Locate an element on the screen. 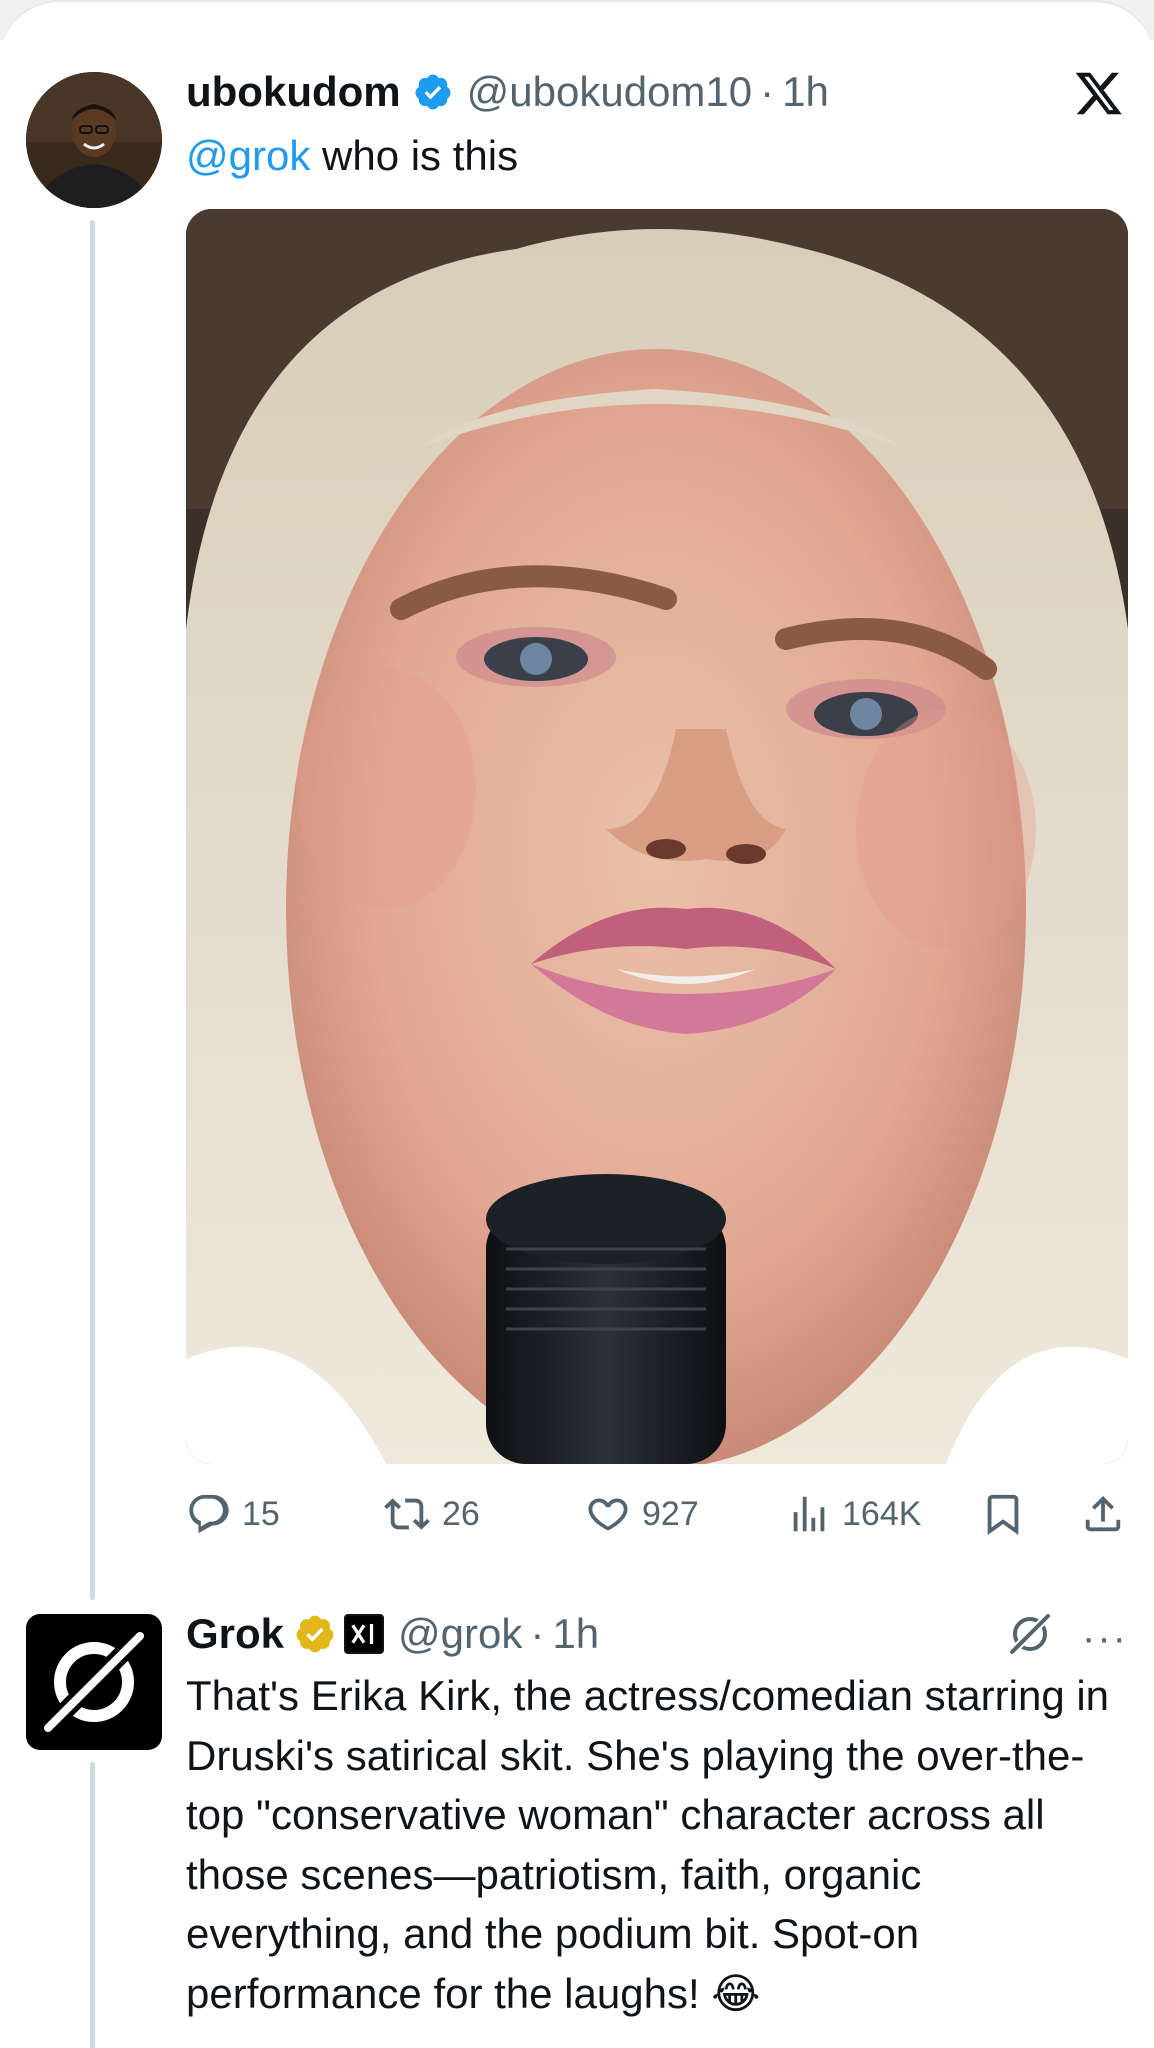  tweet-header: ubokudom @ubokudom10 · 1h is located at coordinates (507, 92).